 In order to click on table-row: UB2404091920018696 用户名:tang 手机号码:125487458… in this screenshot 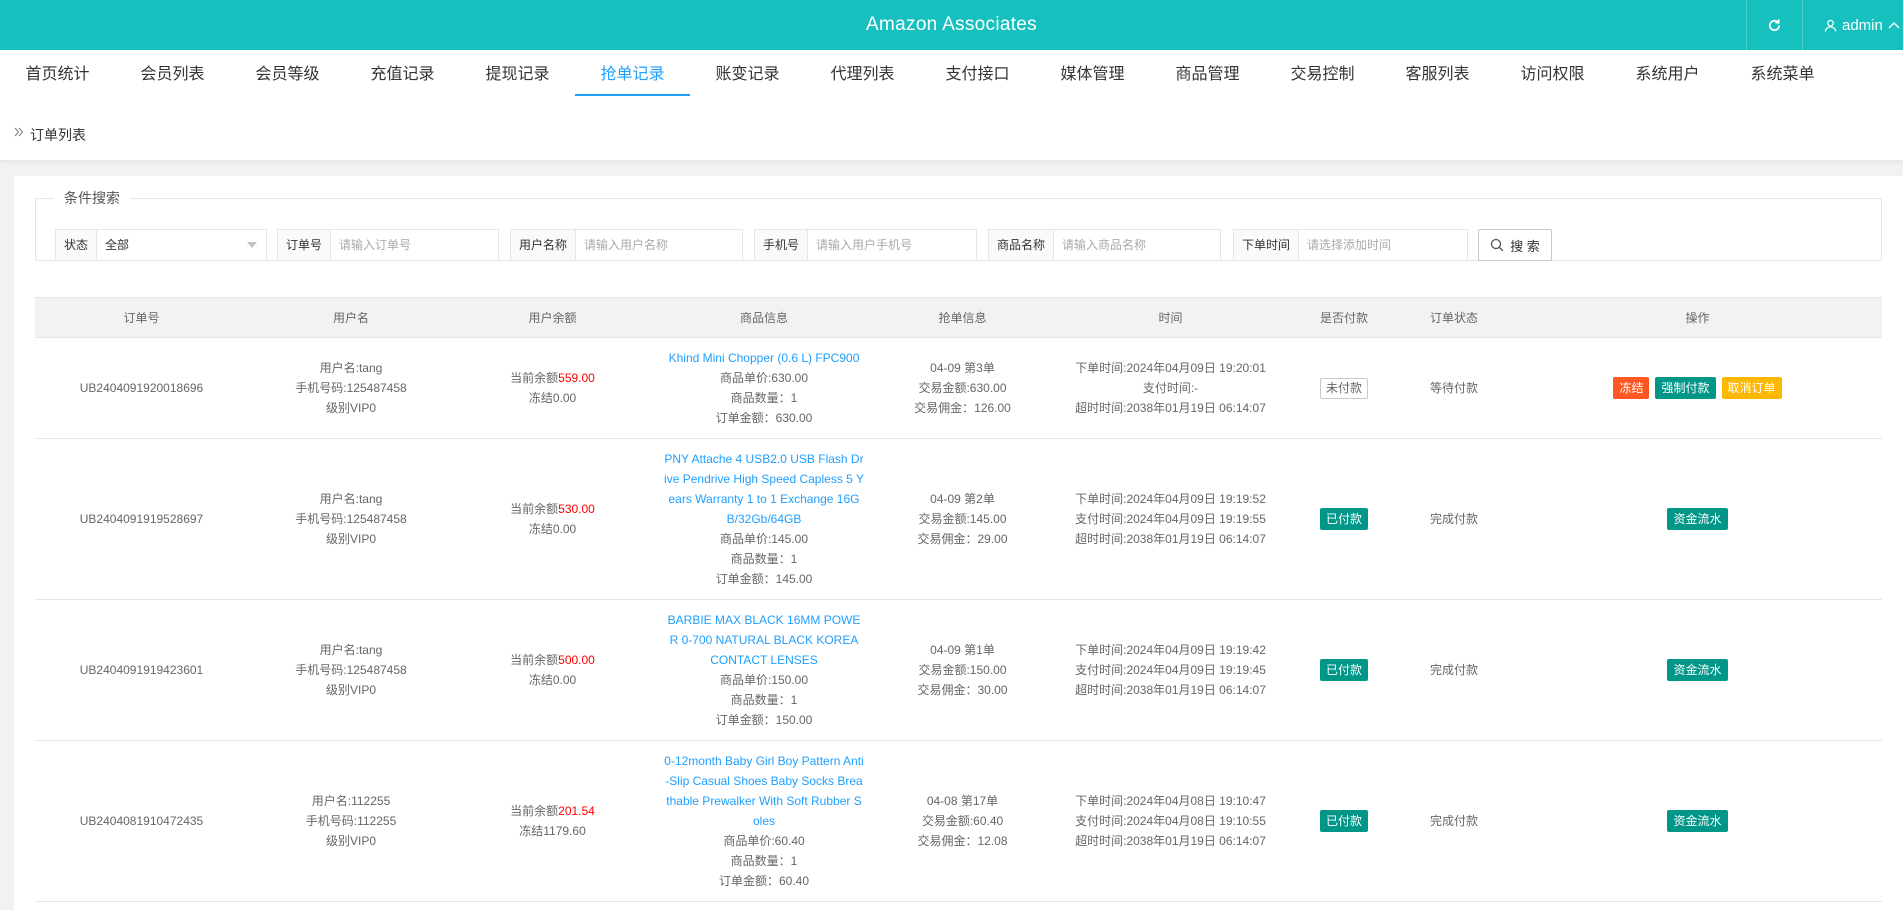, I will do `click(958, 388)`.